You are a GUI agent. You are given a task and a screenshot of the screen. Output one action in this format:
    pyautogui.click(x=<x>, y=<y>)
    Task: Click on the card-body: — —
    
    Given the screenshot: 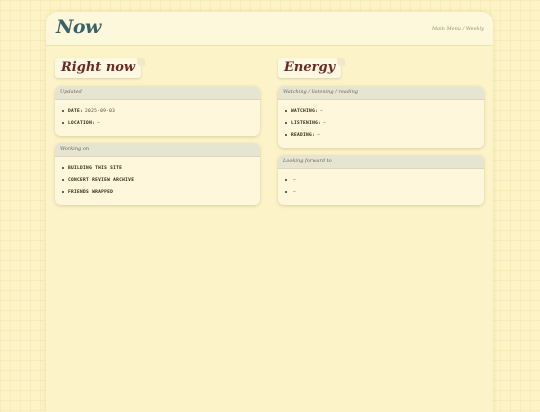 What is the action you would take?
    pyautogui.click(x=381, y=187)
    